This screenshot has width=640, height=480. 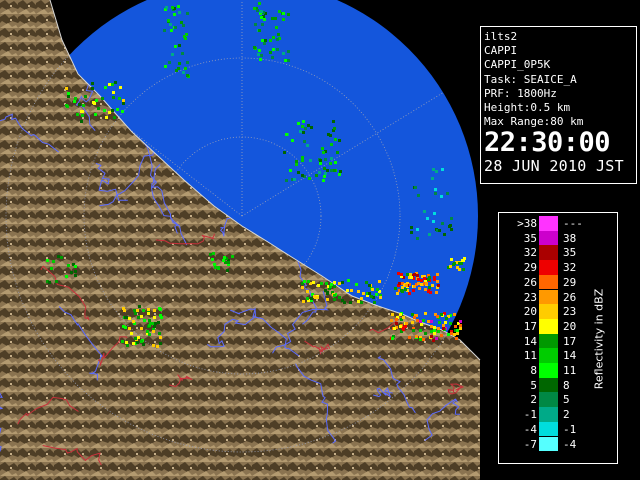 I want to click on legend-upper-bound: -1, so click(x=570, y=429).